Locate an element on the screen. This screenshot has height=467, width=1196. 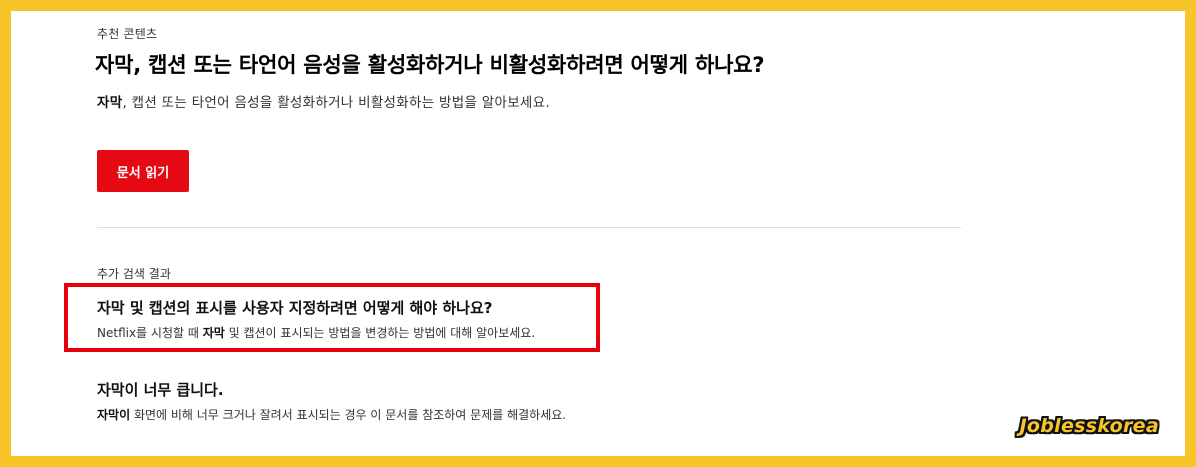
read-article-button: 문서 읽기 is located at coordinates (143, 171).